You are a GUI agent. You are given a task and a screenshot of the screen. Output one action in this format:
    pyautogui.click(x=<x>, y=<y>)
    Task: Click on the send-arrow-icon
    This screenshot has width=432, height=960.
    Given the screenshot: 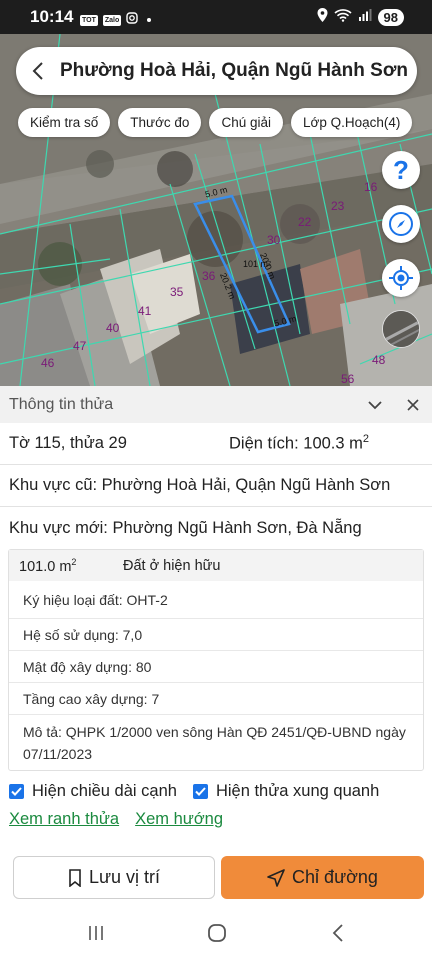 What is the action you would take?
    pyautogui.click(x=276, y=877)
    